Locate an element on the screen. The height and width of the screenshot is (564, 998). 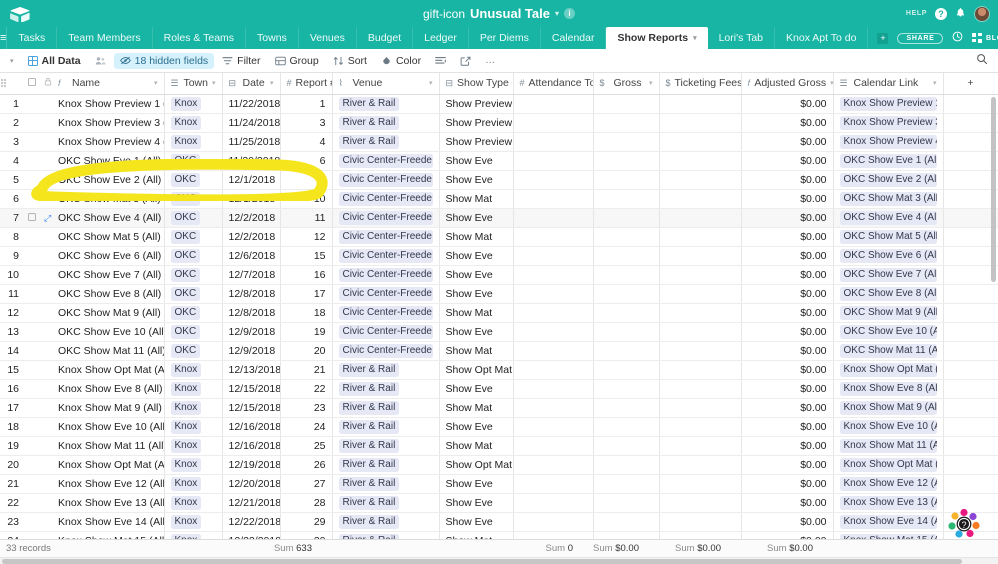
sort-button: Sort is located at coordinates (350, 61).